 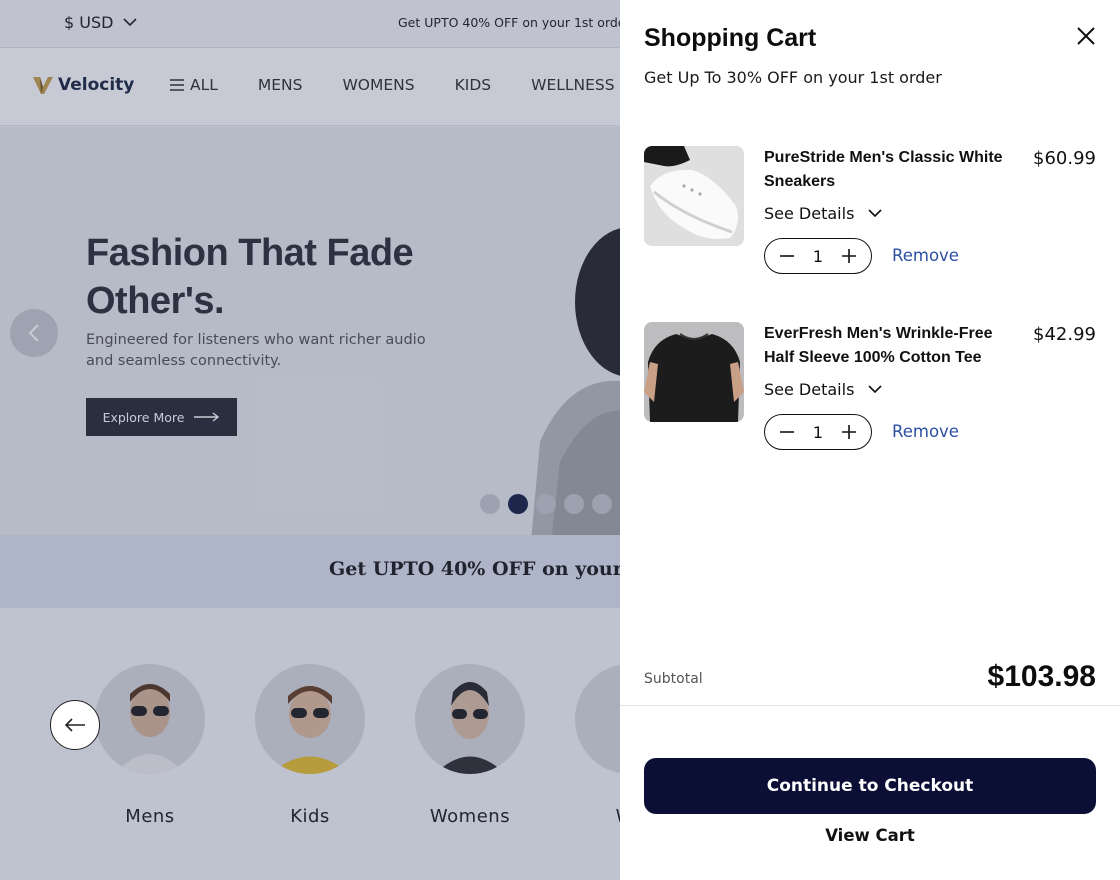 What do you see at coordinates (1041, 676) in the screenshot?
I see `subtotal-value: $103.98` at bounding box center [1041, 676].